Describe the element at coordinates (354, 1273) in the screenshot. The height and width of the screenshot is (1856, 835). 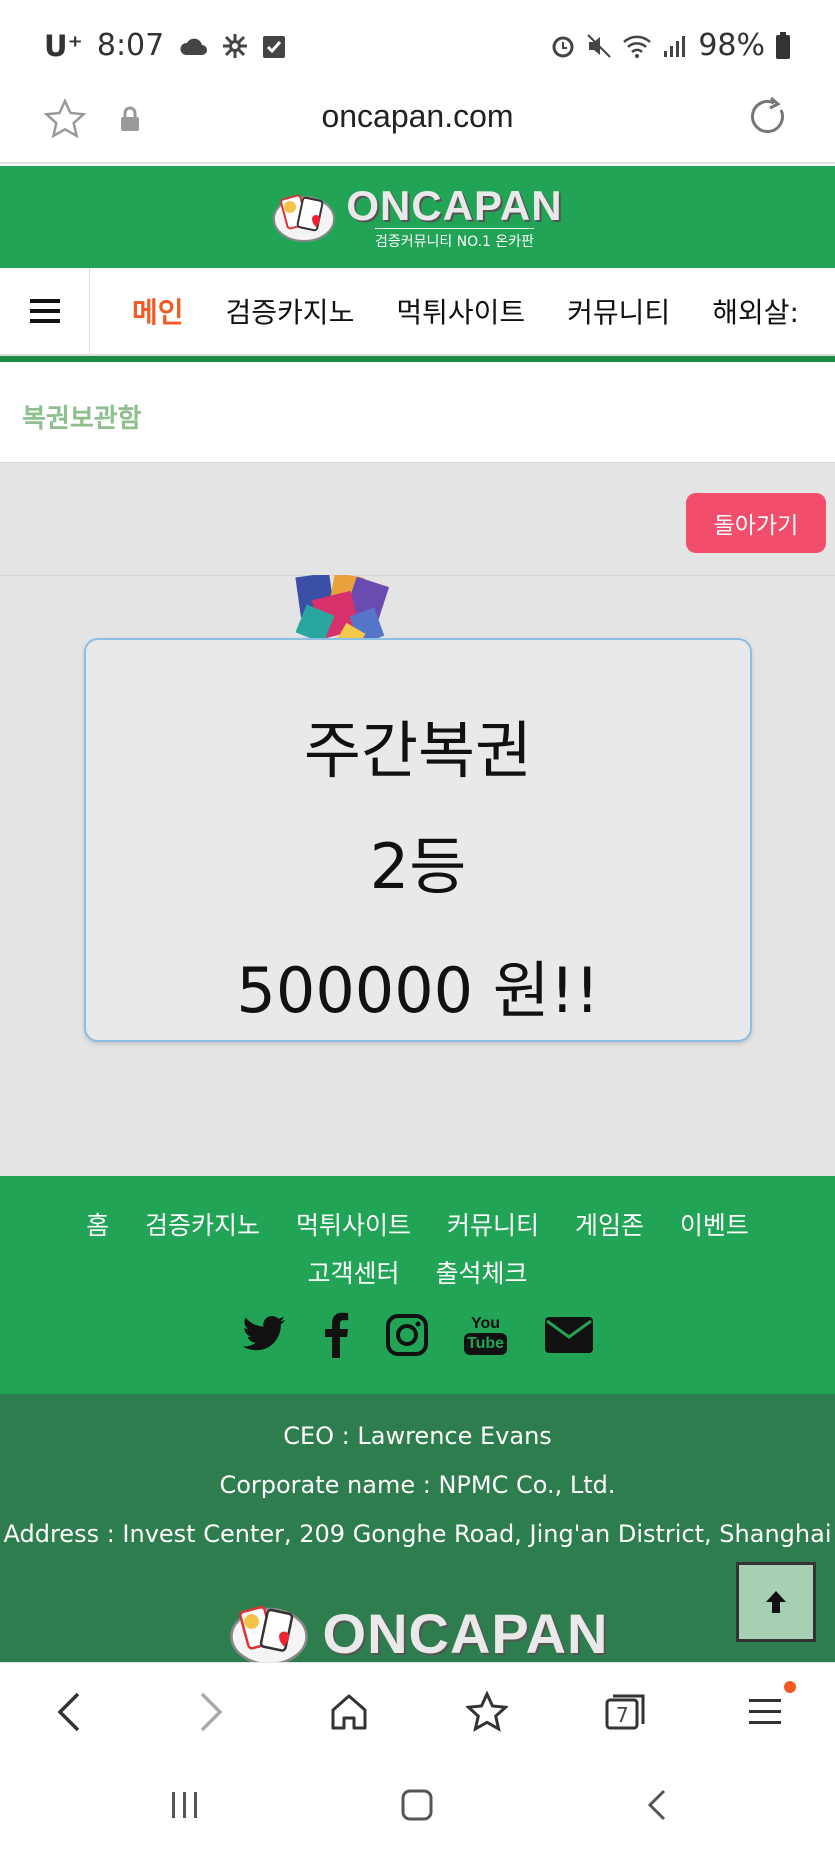
I see `footer-link-customer-center: 고객센터` at that location.